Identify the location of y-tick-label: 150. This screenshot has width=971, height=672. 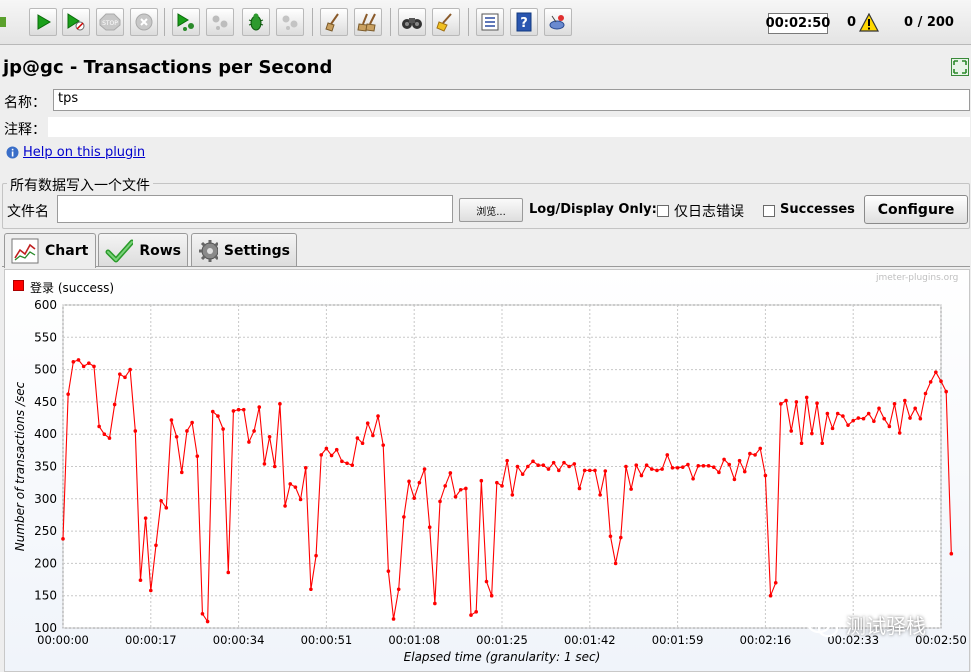
(45, 596).